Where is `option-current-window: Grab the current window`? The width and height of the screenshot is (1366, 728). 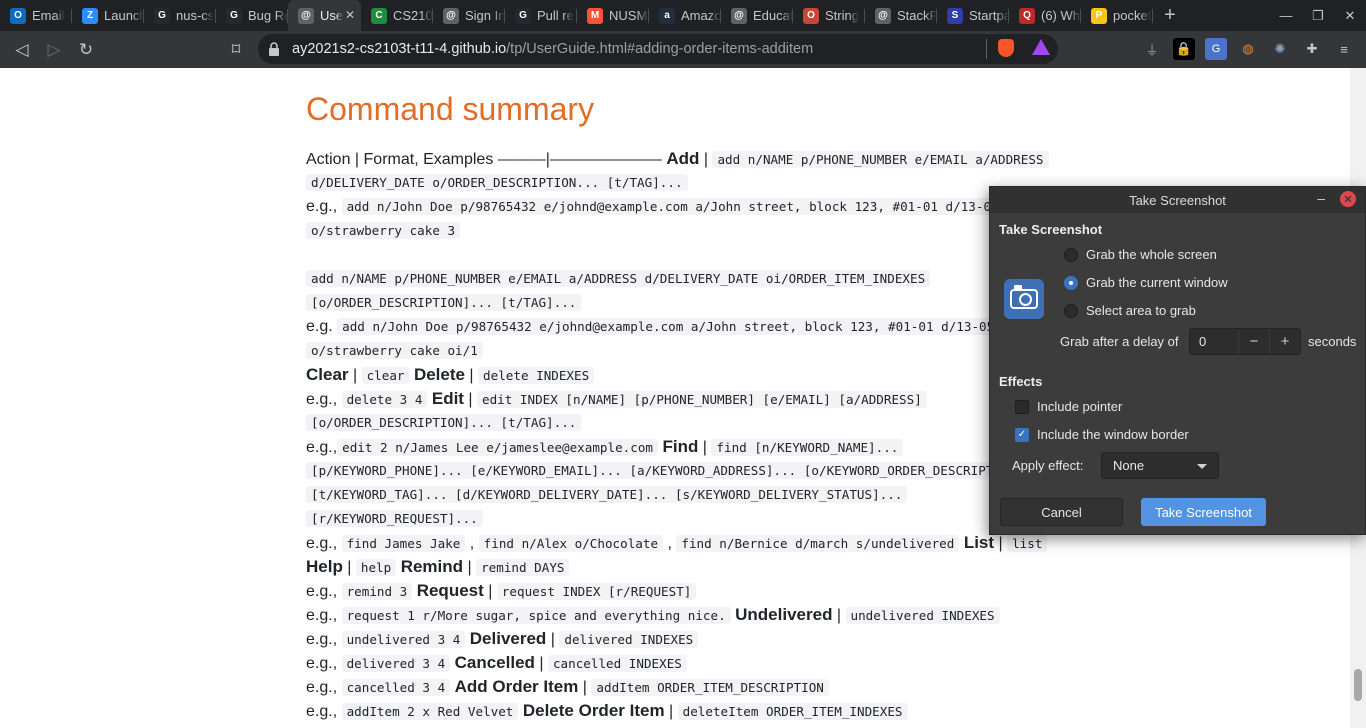 option-current-window: Grab the current window is located at coordinates (1146, 282).